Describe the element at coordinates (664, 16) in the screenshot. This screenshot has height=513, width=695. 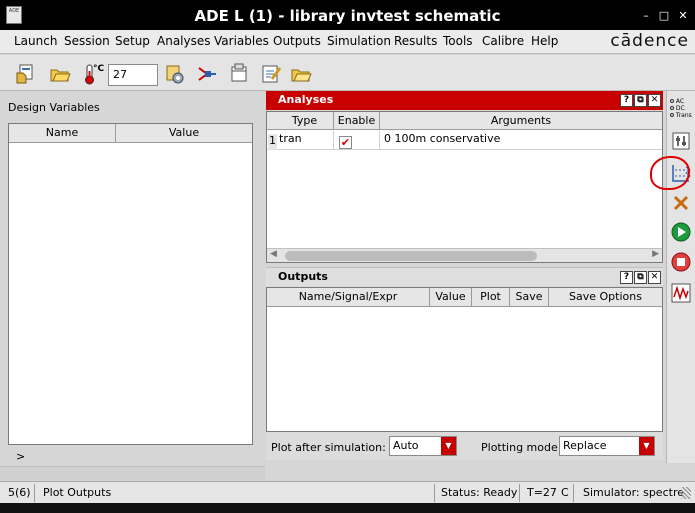
I see `maximize-button: □` at that location.